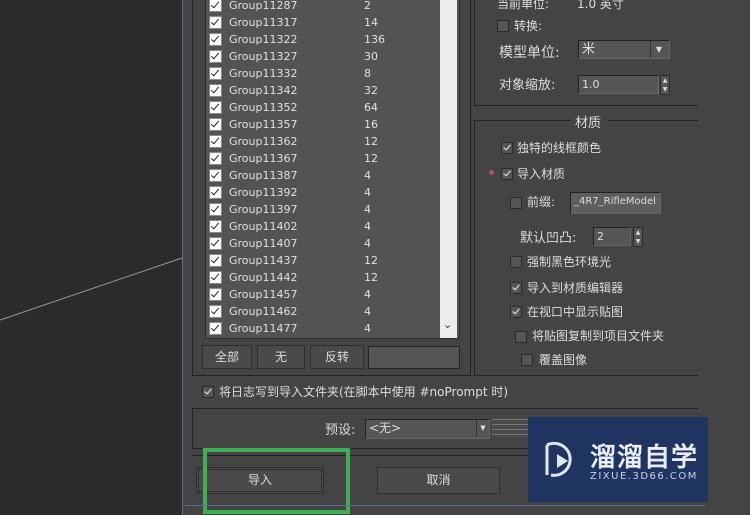 The image size is (750, 515). Describe the element at coordinates (326, 107) in the screenshot. I see `list-item: Group11352 64` at that location.